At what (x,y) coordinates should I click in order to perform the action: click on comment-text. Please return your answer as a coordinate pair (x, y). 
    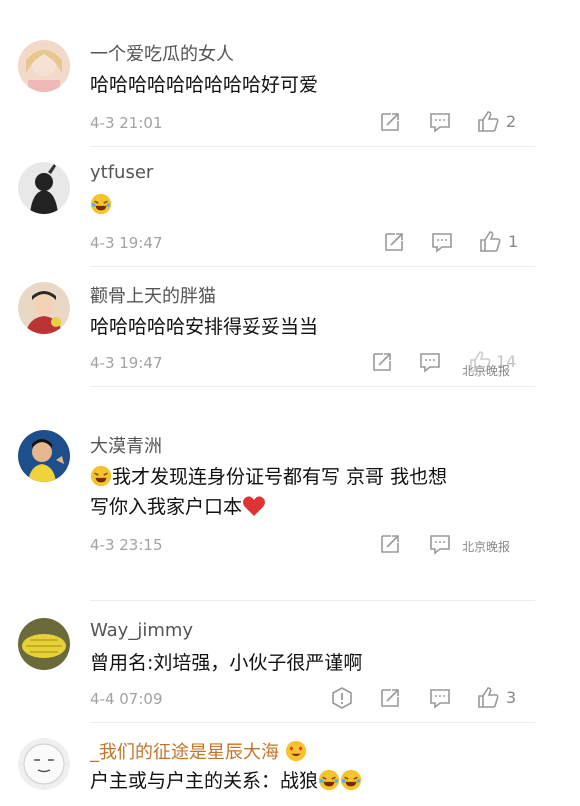
    Looking at the image, I should click on (101, 205).